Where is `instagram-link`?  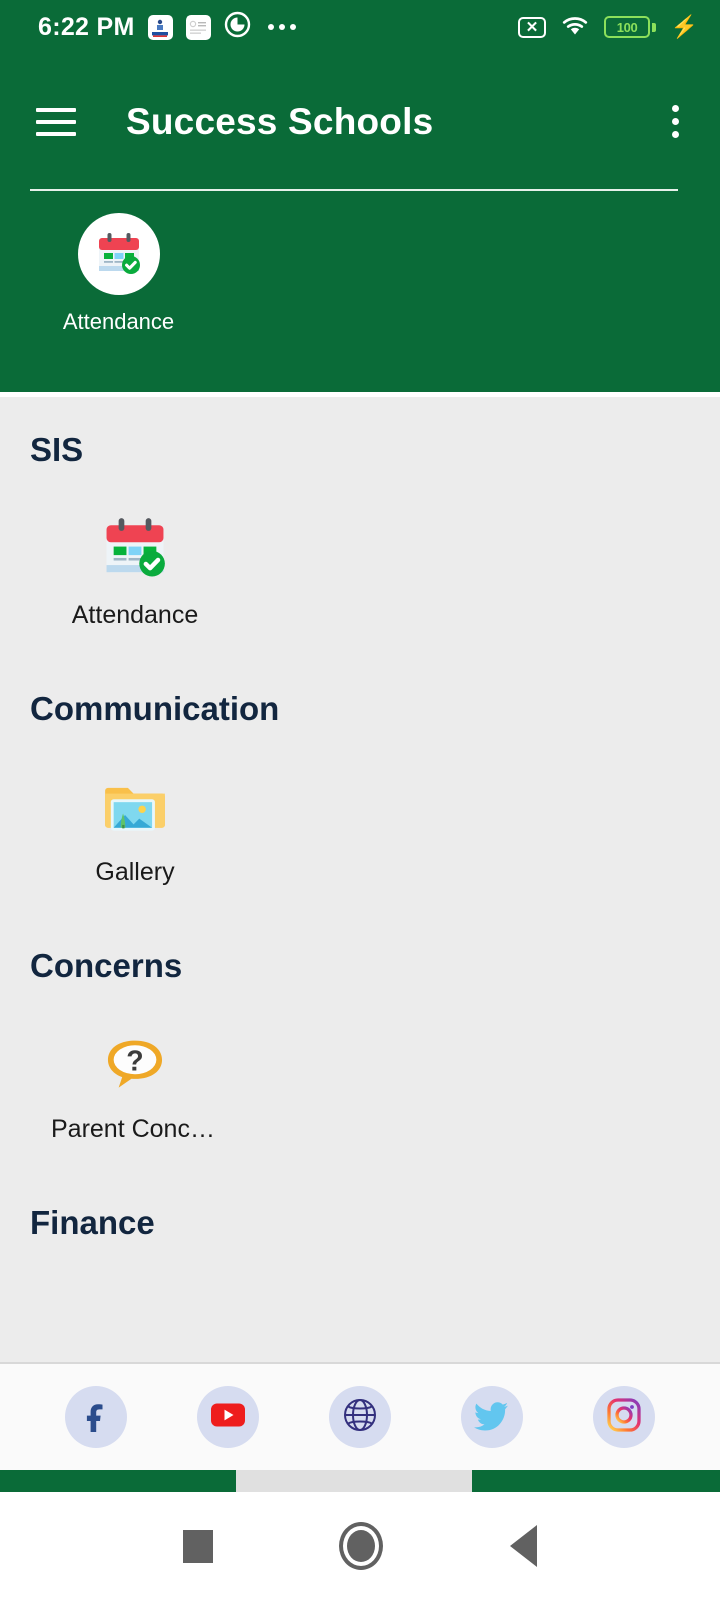
instagram-link is located at coordinates (624, 1417).